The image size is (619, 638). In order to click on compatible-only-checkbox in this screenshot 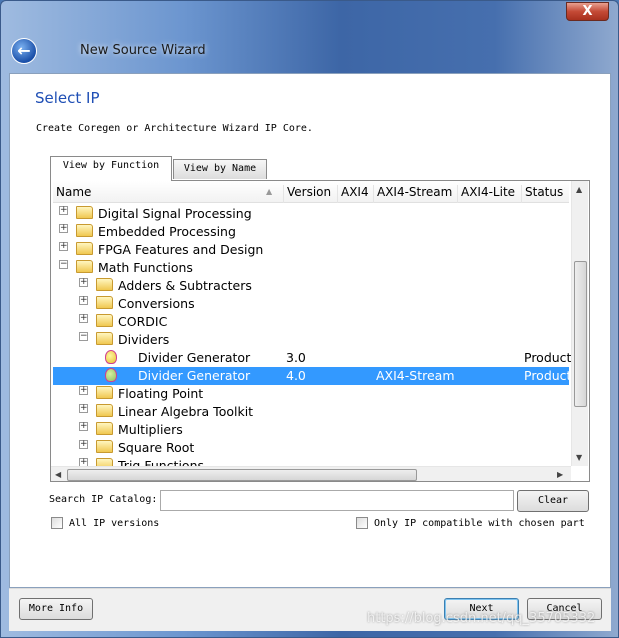, I will do `click(362, 523)`.